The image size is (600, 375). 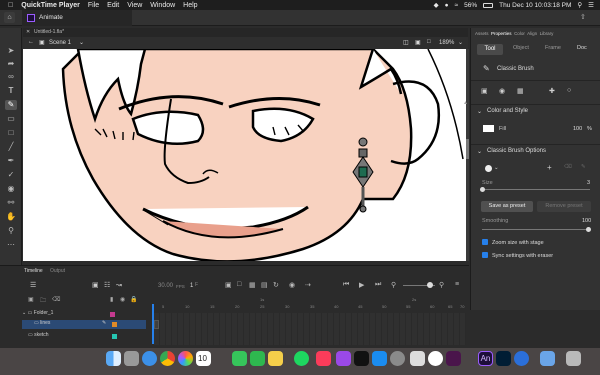 I want to click on menu-edit: Edit, so click(x=113, y=5).